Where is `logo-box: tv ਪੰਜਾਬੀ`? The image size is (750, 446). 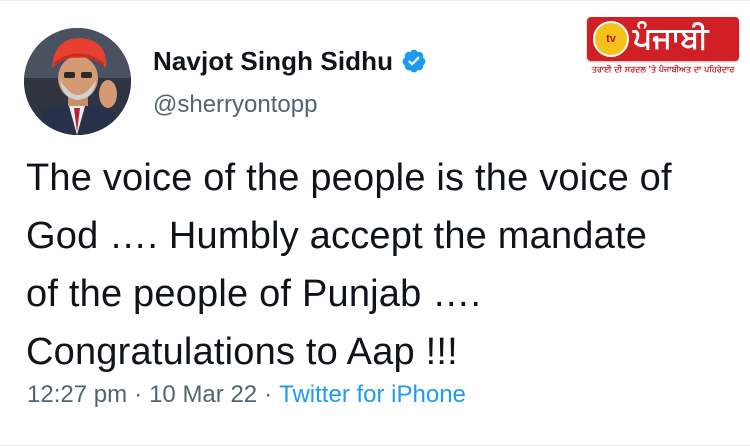 logo-box: tv ਪੰਜਾਬੀ is located at coordinates (663, 39).